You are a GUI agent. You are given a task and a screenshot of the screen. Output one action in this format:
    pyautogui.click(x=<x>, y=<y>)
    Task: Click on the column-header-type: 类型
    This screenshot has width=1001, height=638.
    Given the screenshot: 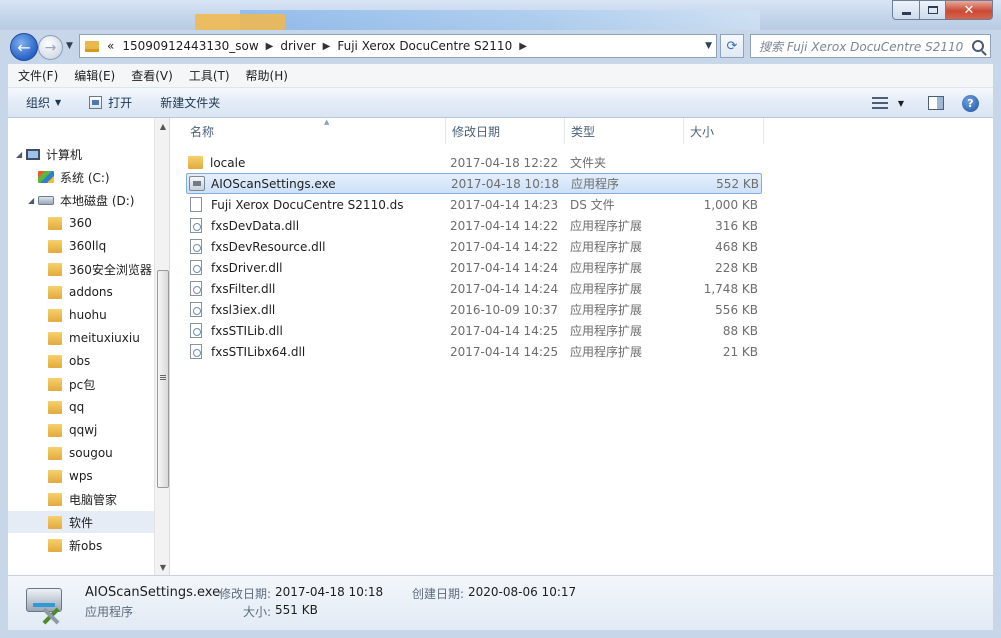 What is the action you would take?
    pyautogui.click(x=624, y=131)
    